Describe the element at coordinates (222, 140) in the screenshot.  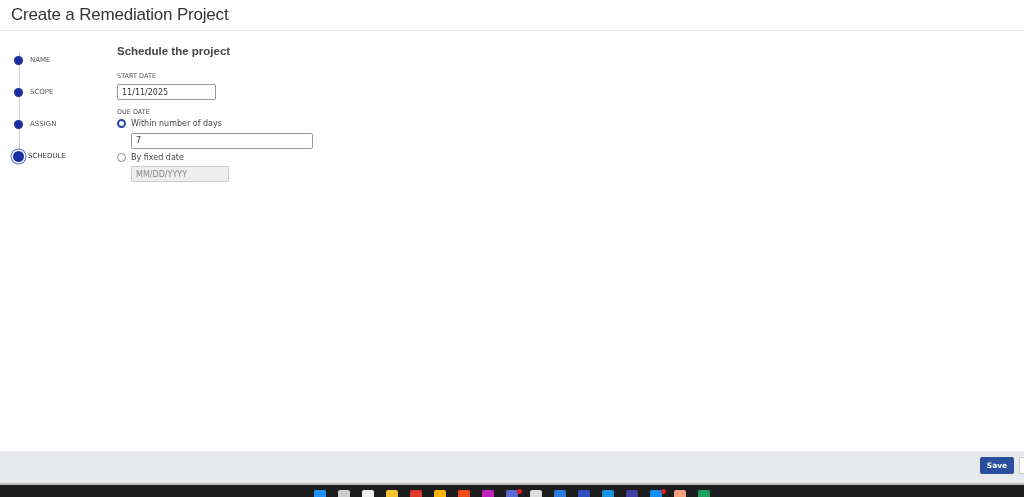
I see `days-field: 7` at that location.